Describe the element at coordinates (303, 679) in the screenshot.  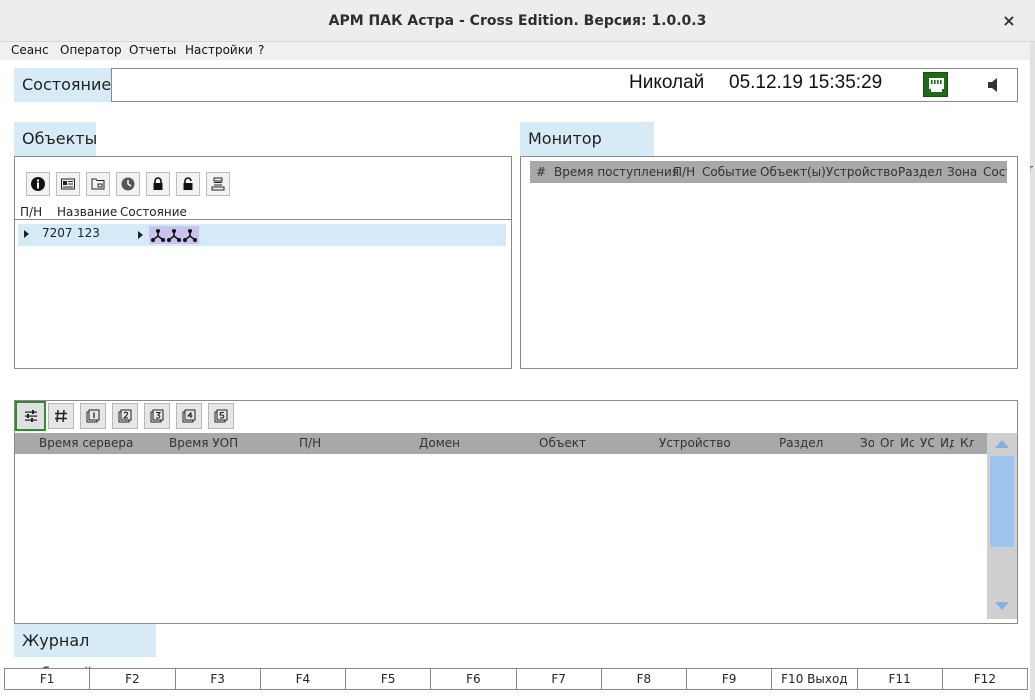
I see `f4-button: F4` at that location.